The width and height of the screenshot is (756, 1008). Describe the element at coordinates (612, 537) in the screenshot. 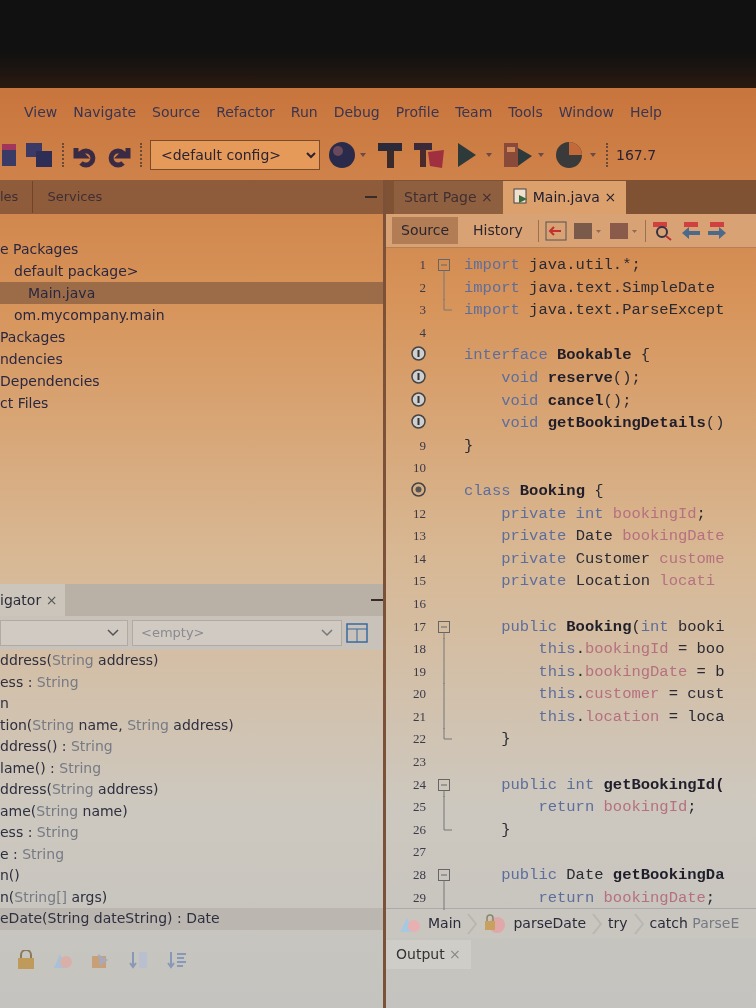

I see `code-line: private Date bookingDate` at that location.